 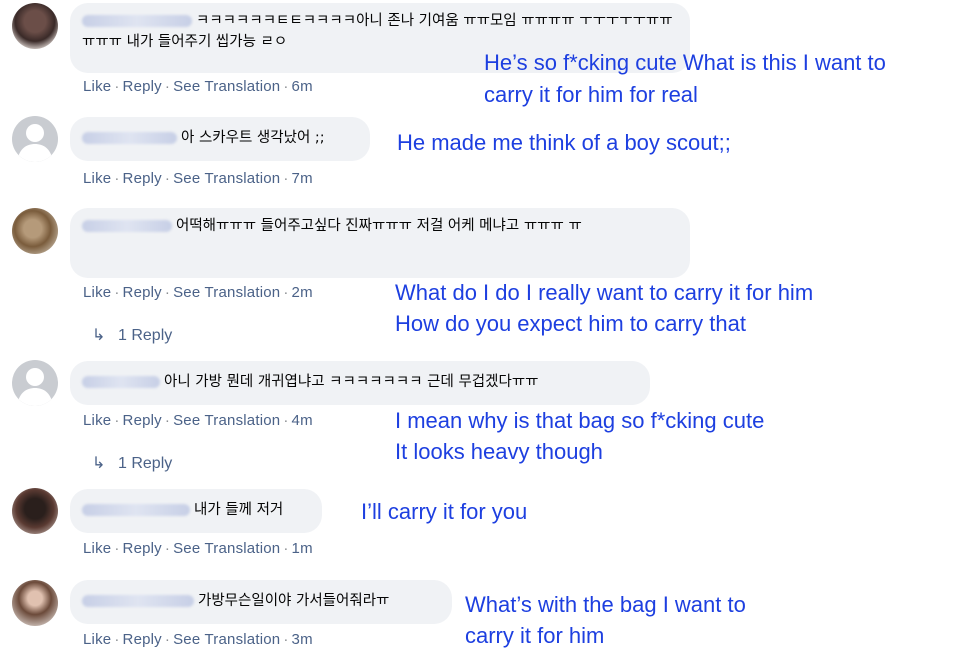 What do you see at coordinates (564, 142) in the screenshot?
I see `translation-line: He made me think of a boy scout;;` at bounding box center [564, 142].